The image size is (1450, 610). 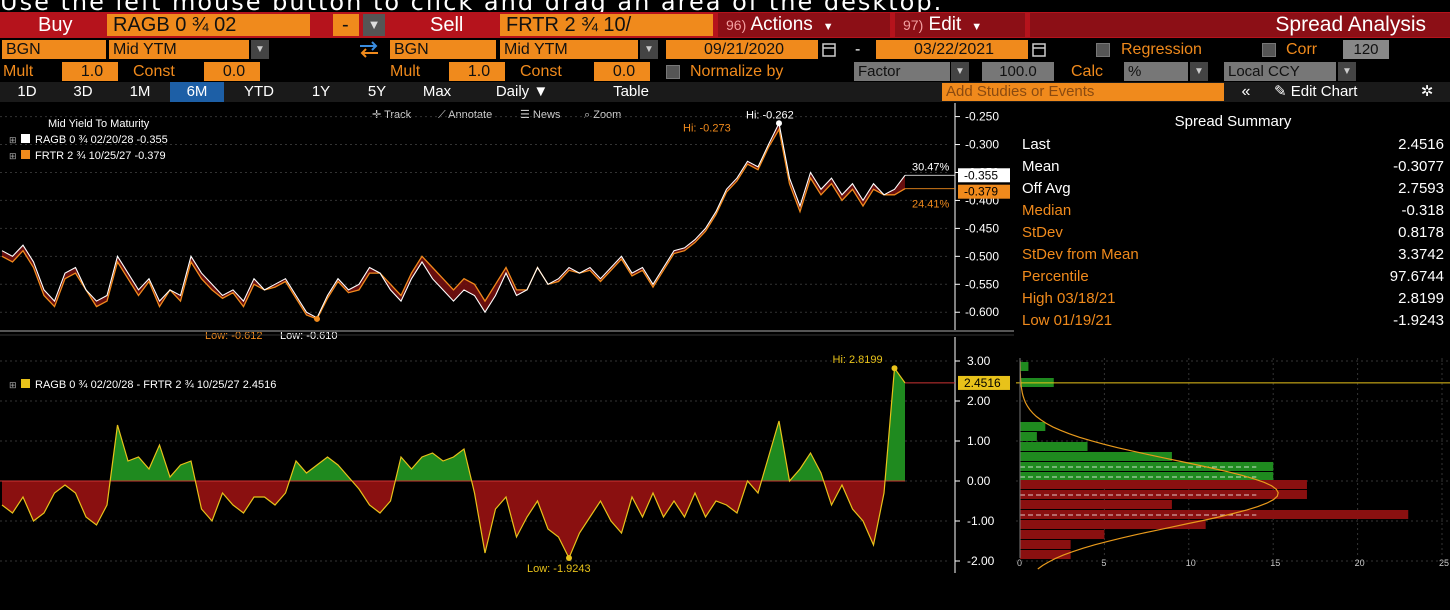 I want to click on edit-chart-label: Edit Chart, so click(x=1324, y=91).